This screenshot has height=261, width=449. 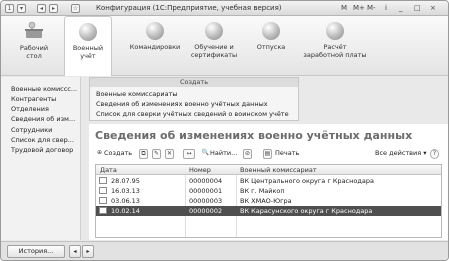 I want to click on copy-icon: ⧉, so click(x=143, y=154).